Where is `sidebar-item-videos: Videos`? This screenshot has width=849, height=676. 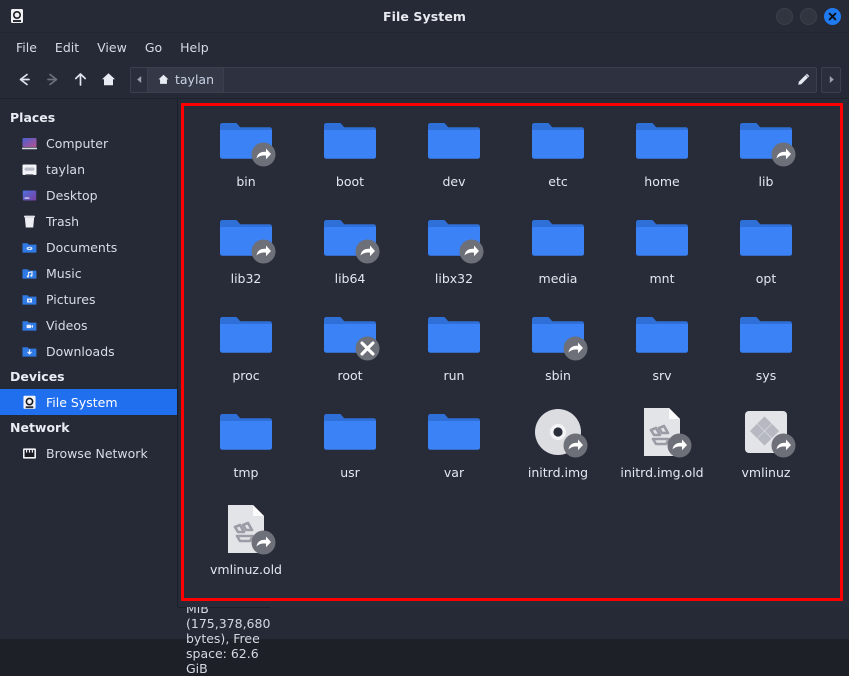
sidebar-item-videos: Videos is located at coordinates (88, 325).